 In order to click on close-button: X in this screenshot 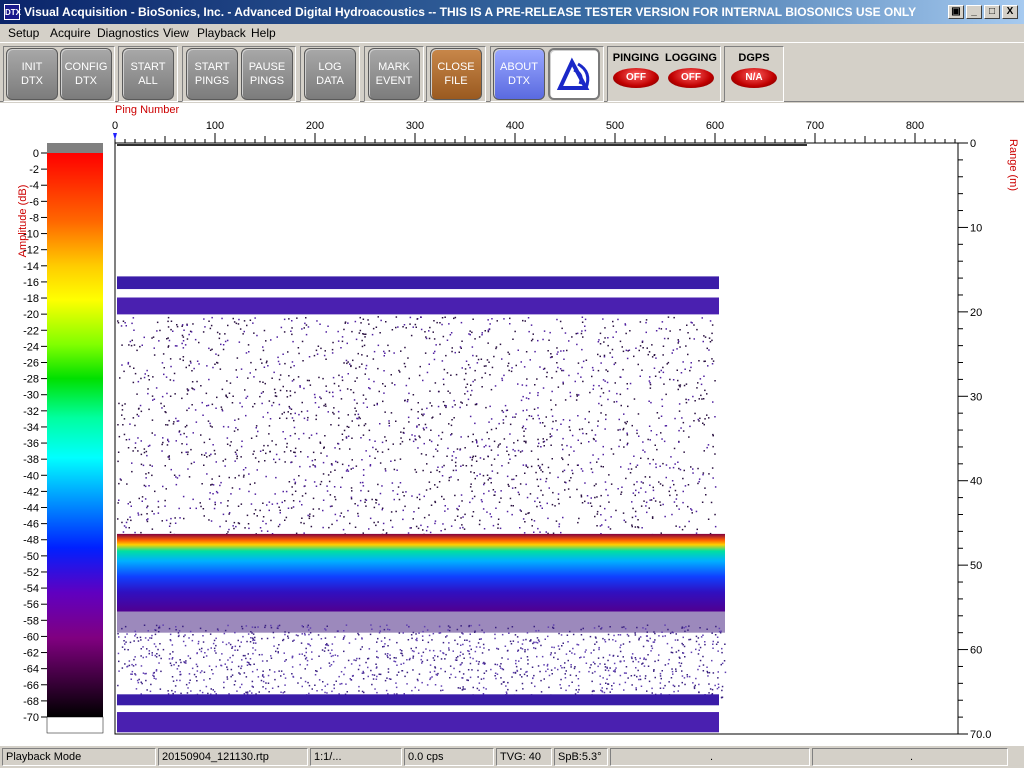, I will do `click(1010, 12)`.